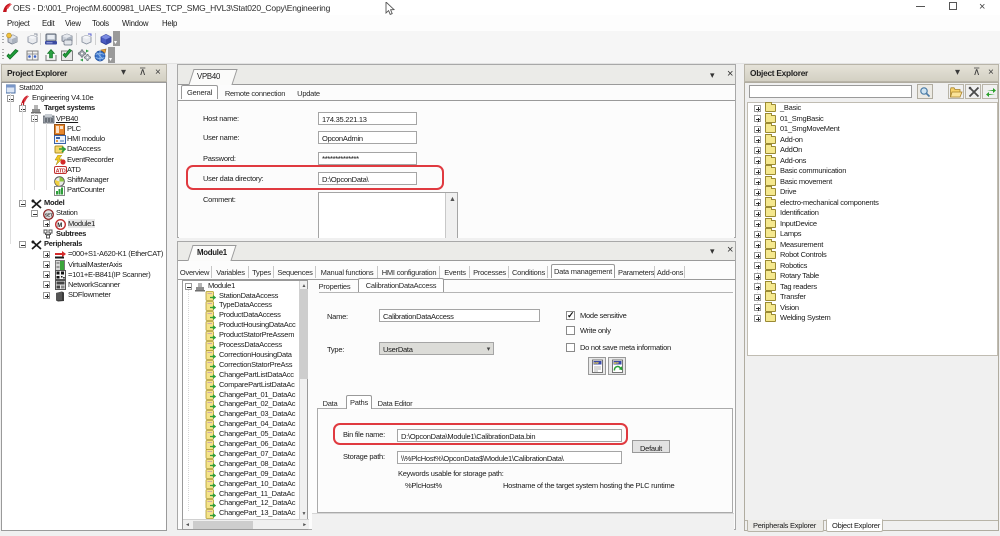 Image resolution: width=1000 pixels, height=536 pixels. What do you see at coordinates (49, 214) in the screenshot?
I see `svg-text: SET` at bounding box center [49, 214].